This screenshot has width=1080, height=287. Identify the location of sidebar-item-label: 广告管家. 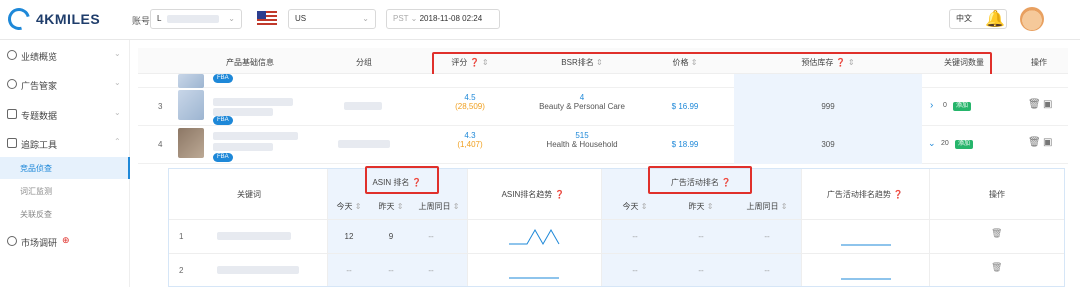
(39, 86).